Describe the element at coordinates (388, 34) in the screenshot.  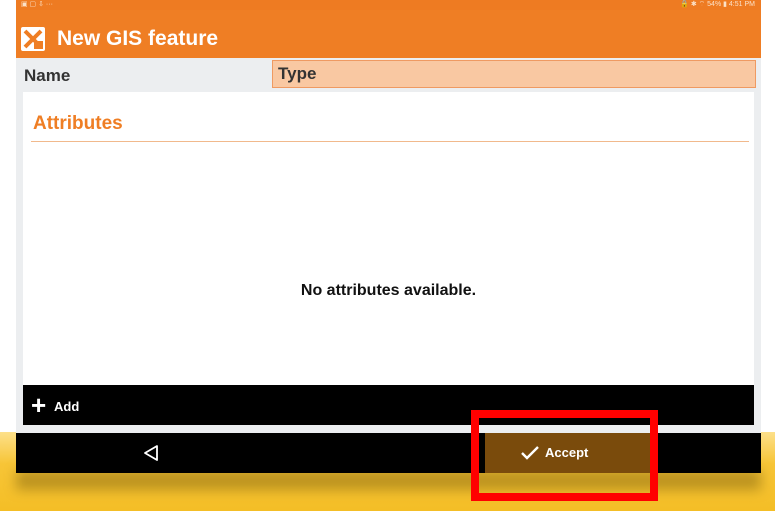
I see `app-bar: New GIS feature` at that location.